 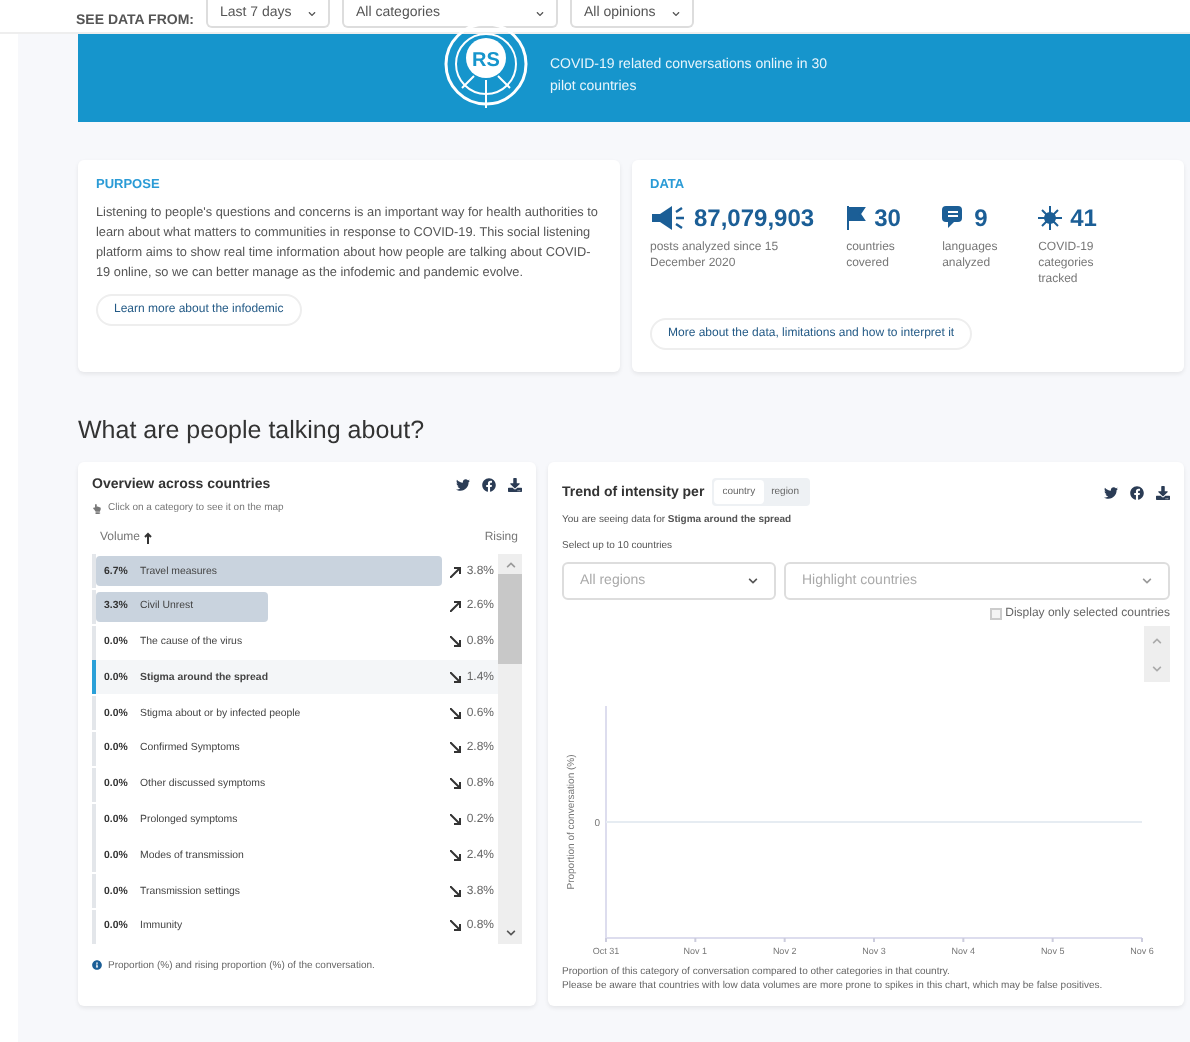 What do you see at coordinates (510, 619) in the screenshot?
I see `scroll-thumb` at bounding box center [510, 619].